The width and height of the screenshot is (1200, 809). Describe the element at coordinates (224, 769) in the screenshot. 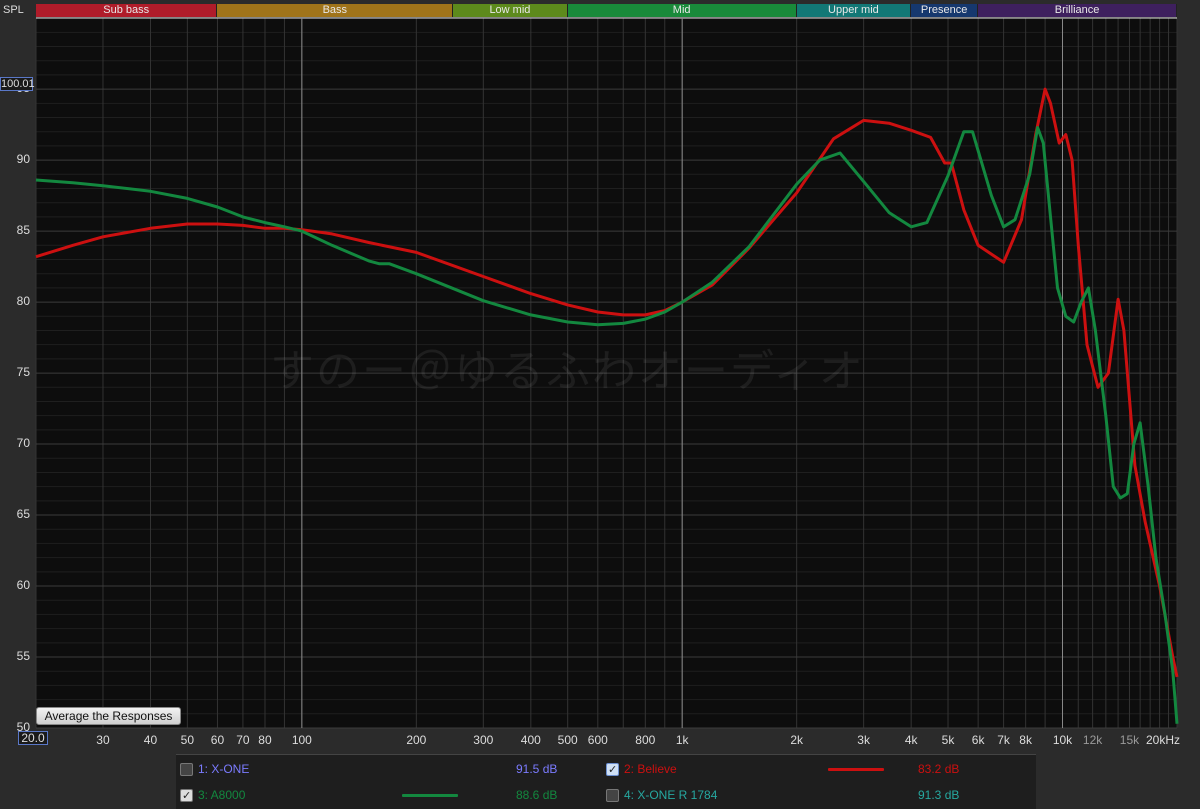

I see `legend-name: 1: X-ONE` at that location.